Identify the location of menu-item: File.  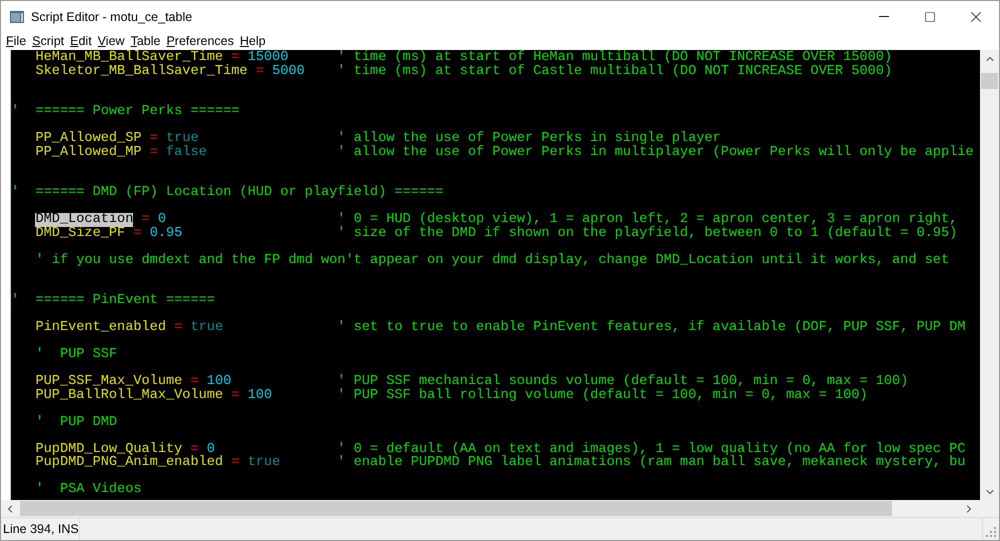
(16, 41).